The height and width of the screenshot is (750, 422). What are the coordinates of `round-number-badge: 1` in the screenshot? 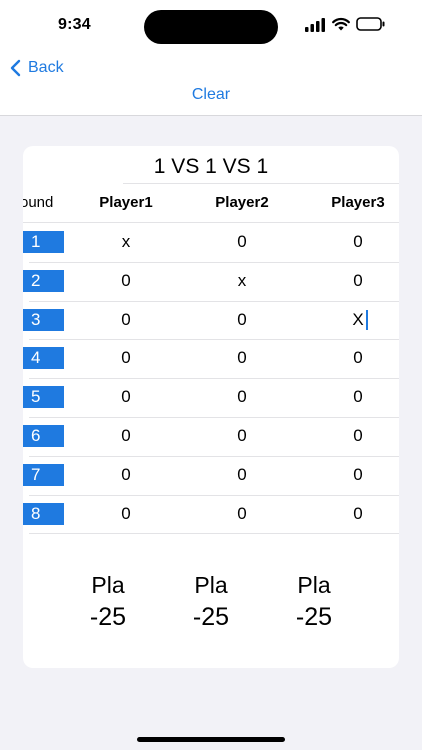 It's located at (43, 242).